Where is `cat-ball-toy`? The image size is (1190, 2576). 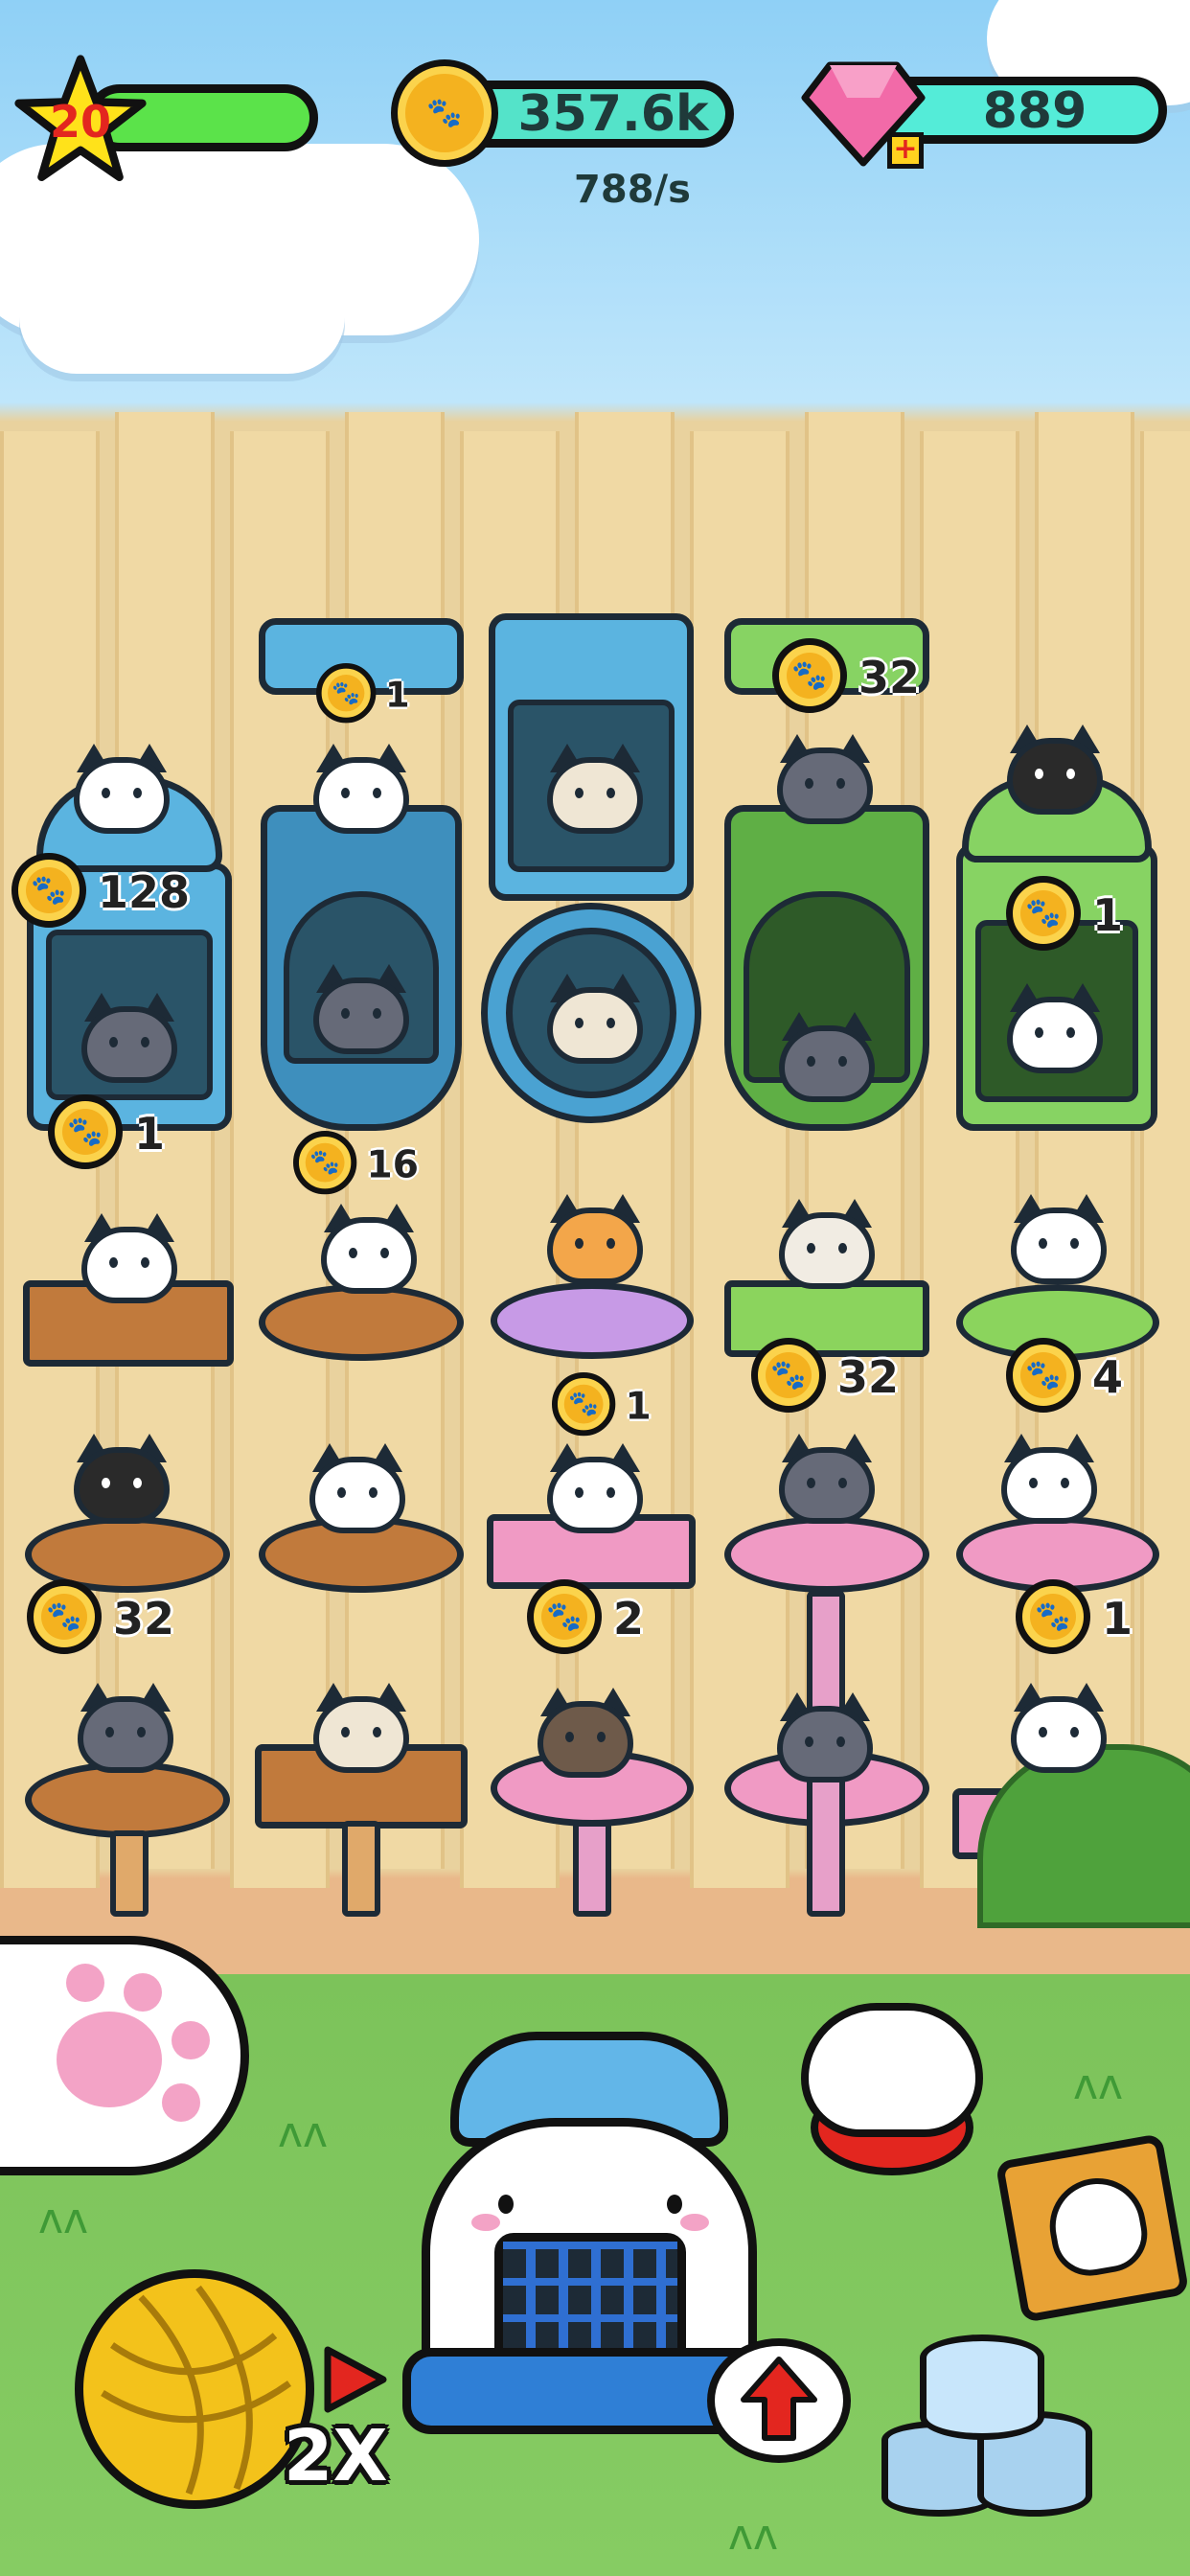
cat-ball-toy is located at coordinates (892, 2079).